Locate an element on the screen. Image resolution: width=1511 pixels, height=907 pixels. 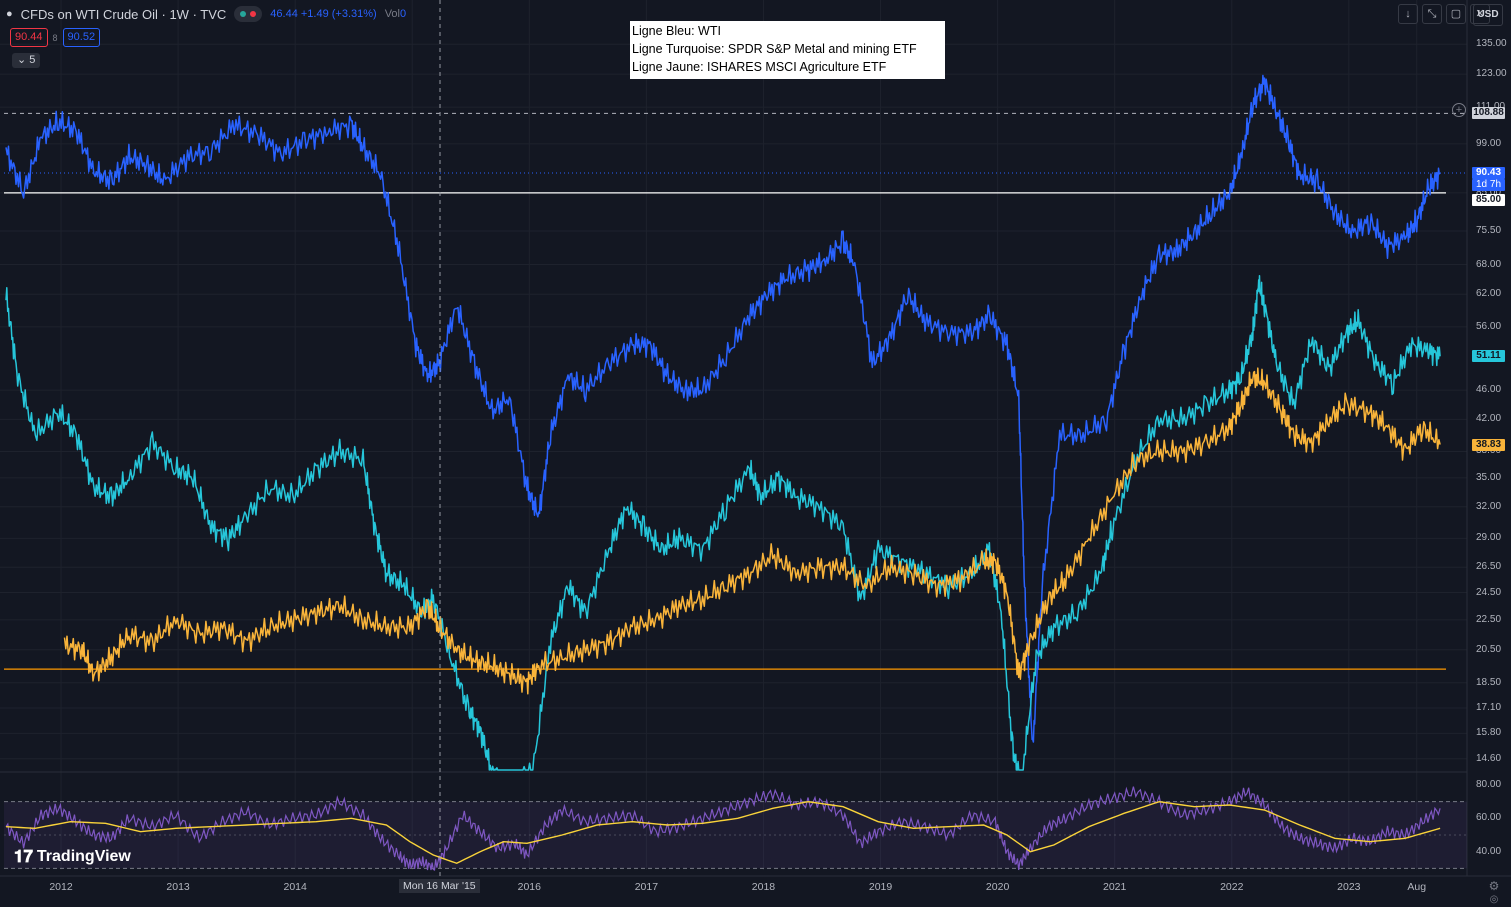
rsi-tick-label: 40.00 is located at coordinates (1489, 851).